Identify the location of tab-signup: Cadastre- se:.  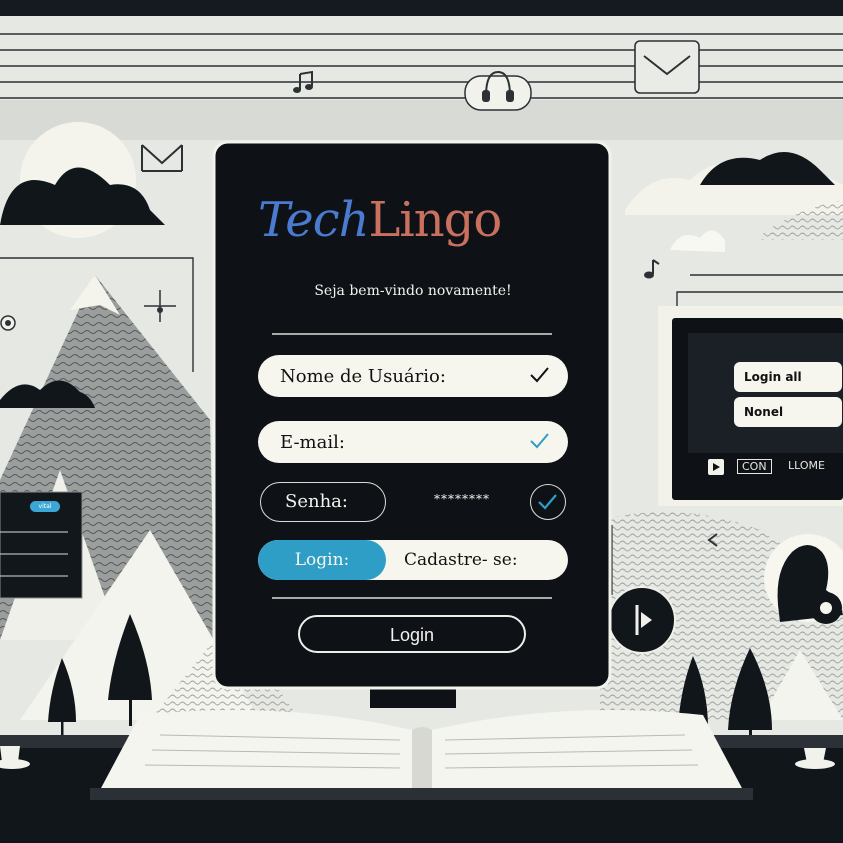
(461, 560).